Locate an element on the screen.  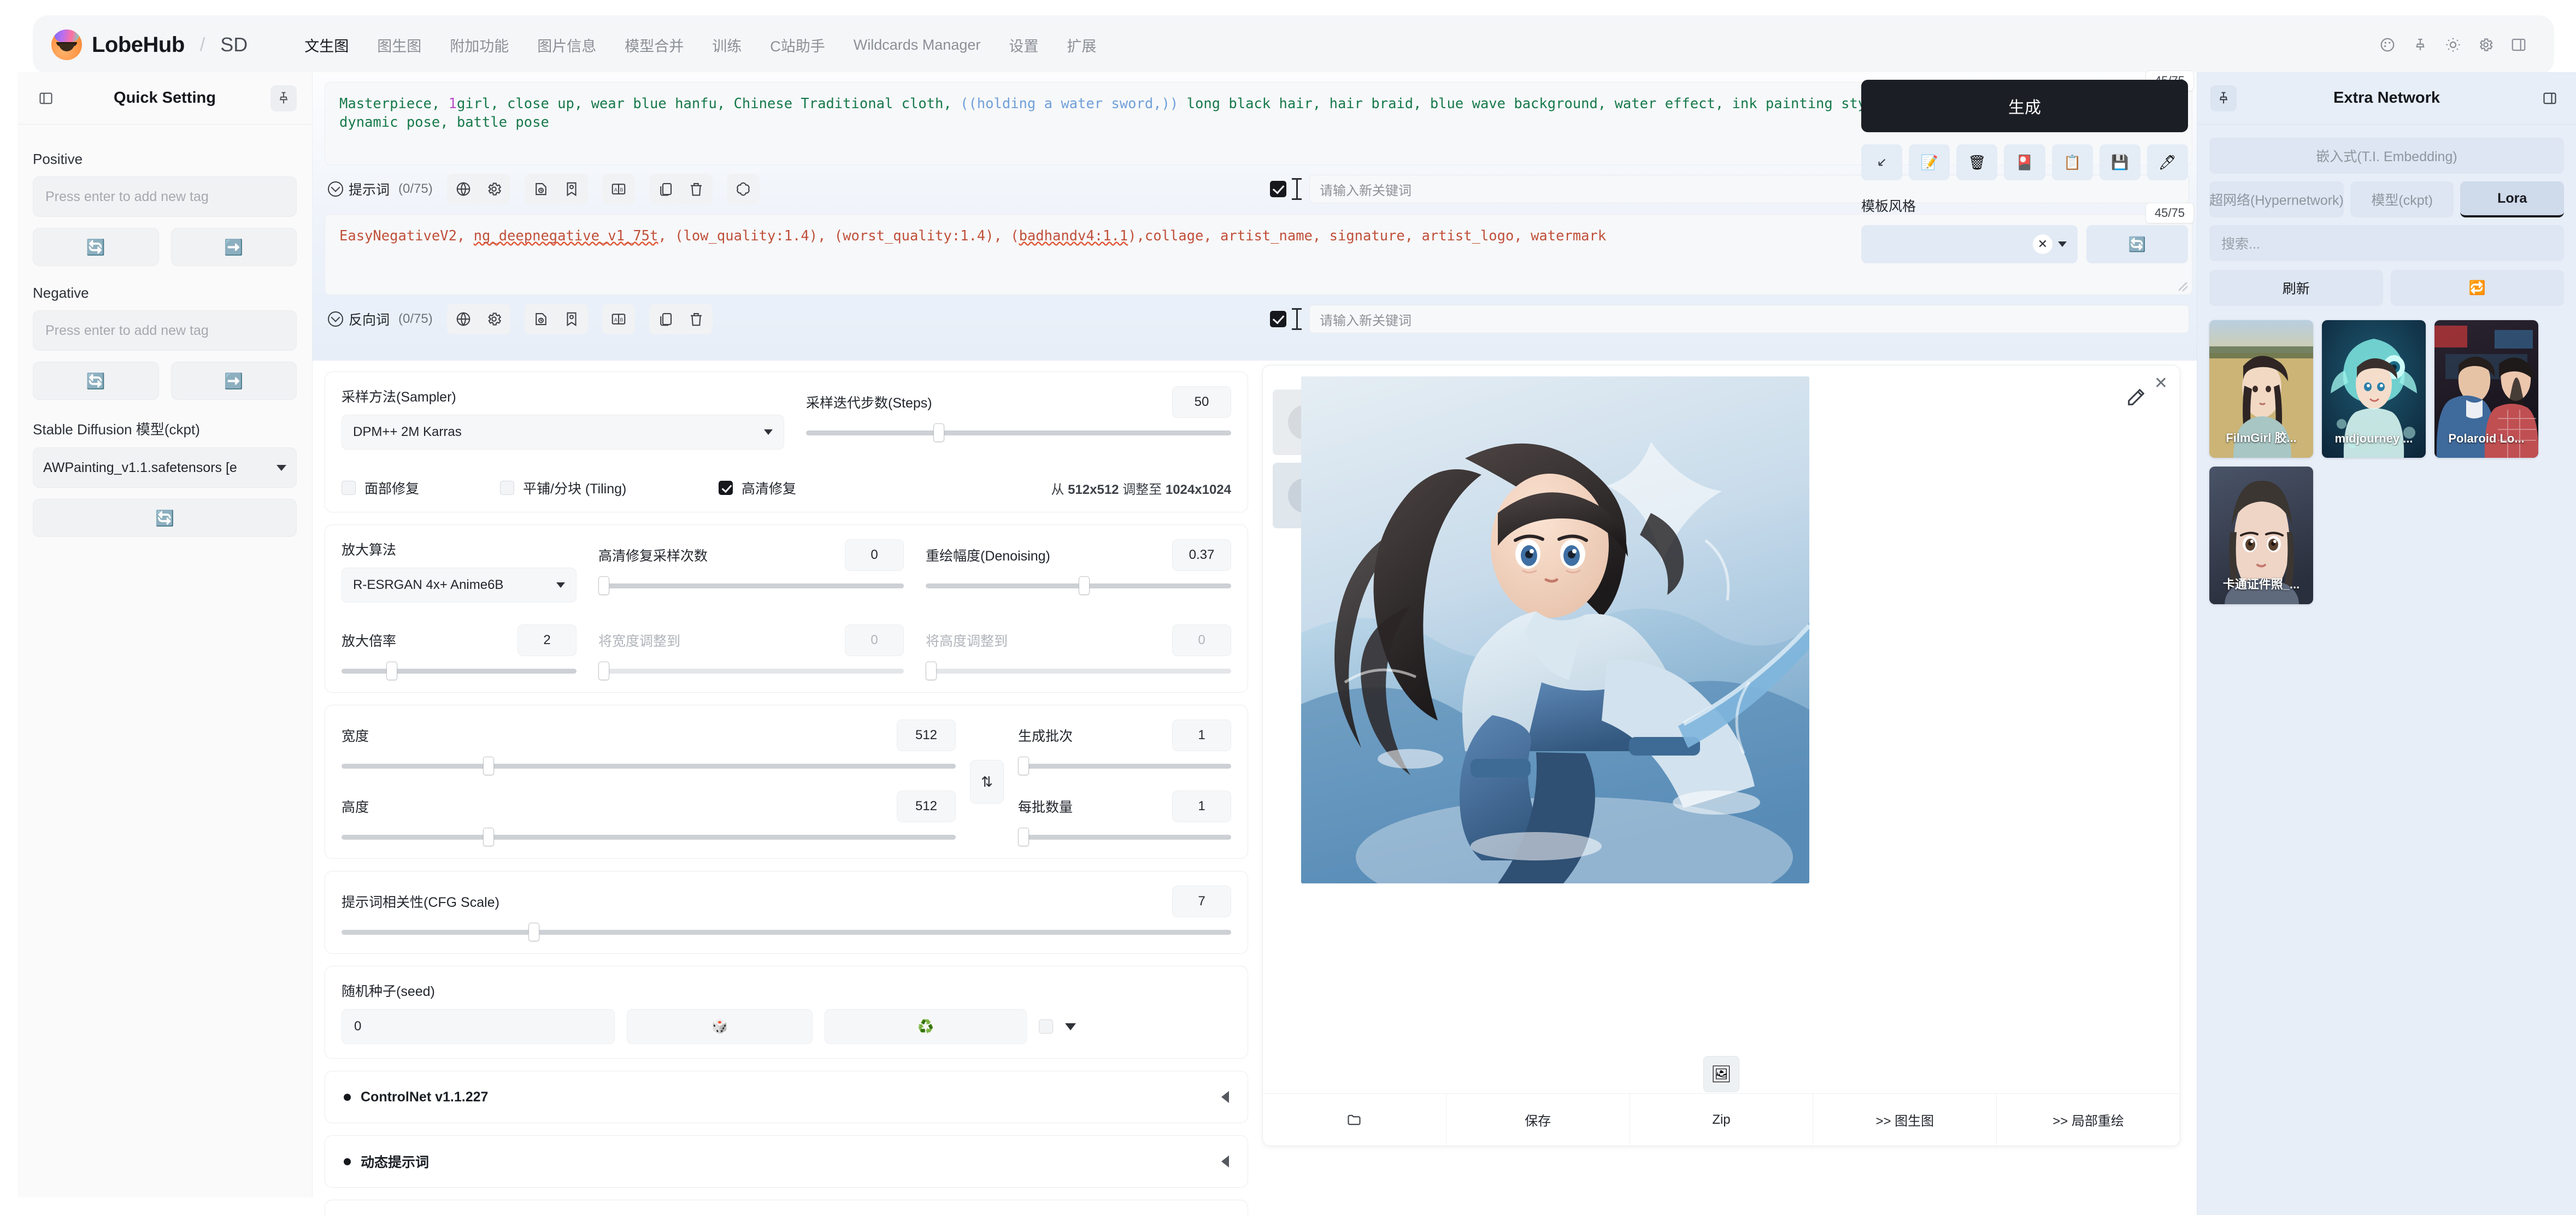
tab-hypernetwork: 超网络(Hypernetwork) is located at coordinates (2276, 199).